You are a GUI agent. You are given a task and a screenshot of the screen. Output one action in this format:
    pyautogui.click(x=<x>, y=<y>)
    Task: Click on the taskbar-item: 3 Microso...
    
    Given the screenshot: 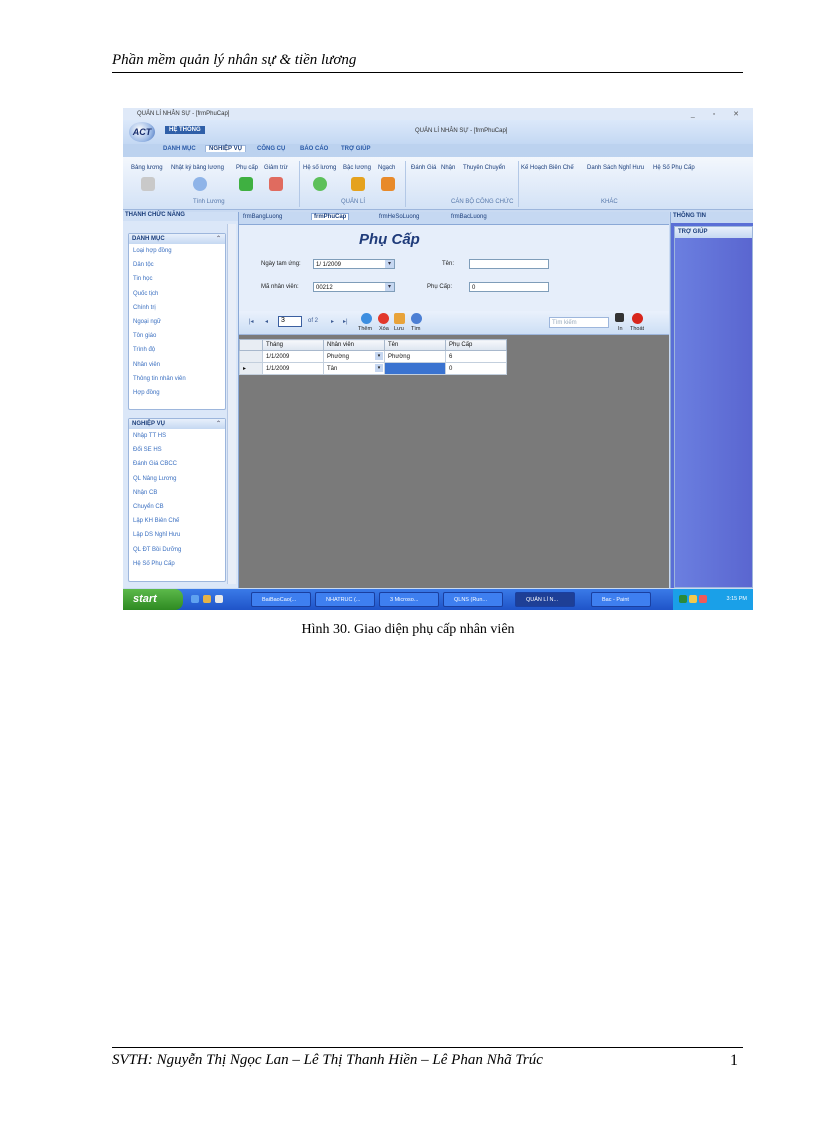 What is the action you would take?
    pyautogui.click(x=409, y=599)
    